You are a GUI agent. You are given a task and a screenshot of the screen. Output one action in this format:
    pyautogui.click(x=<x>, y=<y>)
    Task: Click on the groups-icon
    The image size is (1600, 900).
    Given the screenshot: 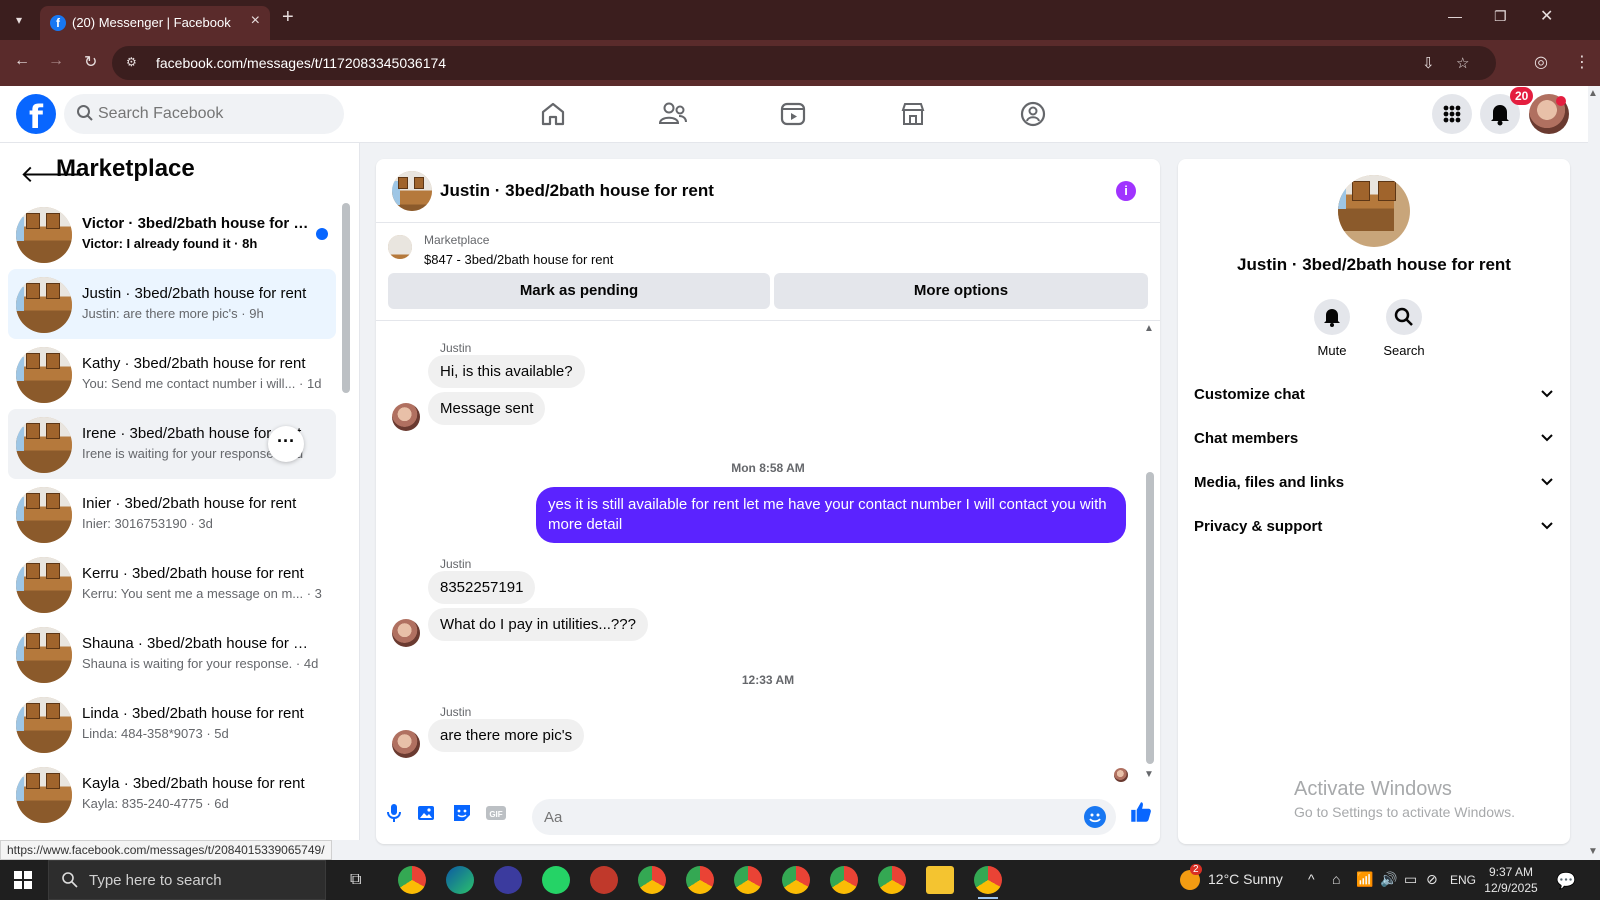 What is the action you would take?
    pyautogui.click(x=1033, y=114)
    